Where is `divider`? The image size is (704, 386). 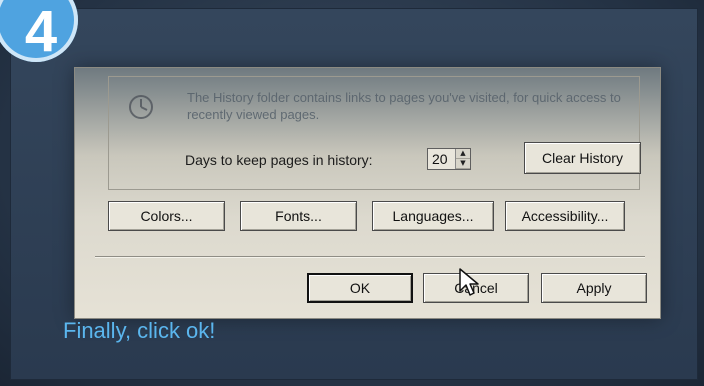
divider is located at coordinates (370, 257).